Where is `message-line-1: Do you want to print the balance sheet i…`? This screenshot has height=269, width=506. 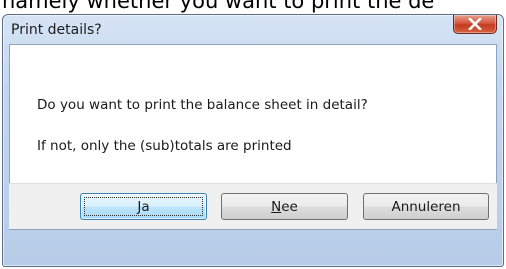 message-line-1: Do you want to print the balance sheet i… is located at coordinates (202, 105).